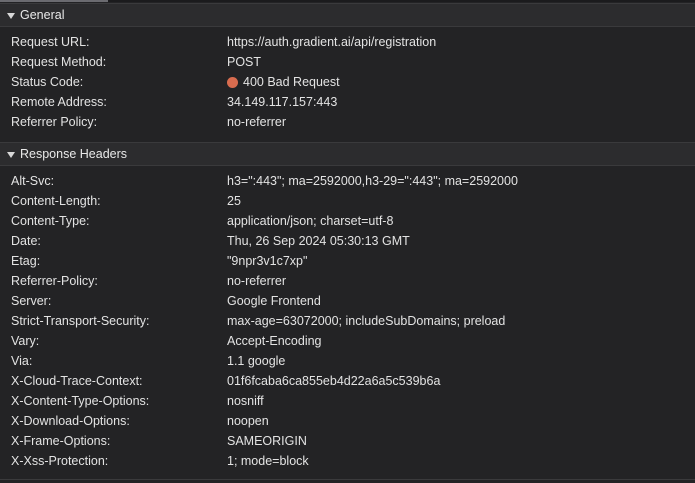 Image resolution: width=695 pixels, height=483 pixels. Describe the element at coordinates (347, 261) in the screenshot. I see `response-header-row: Etag: "9npr3v1c7xp"` at that location.